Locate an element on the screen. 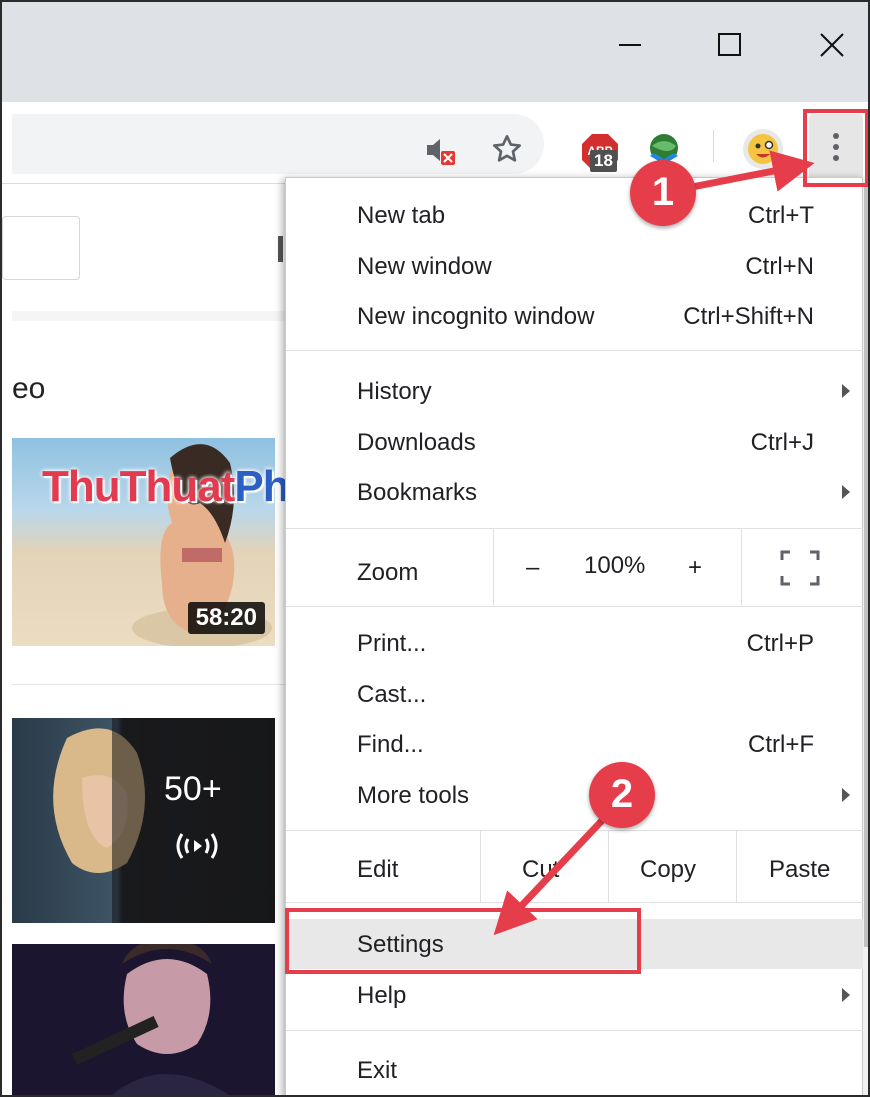  arrow-to-menu-button is located at coordinates (753, 171).